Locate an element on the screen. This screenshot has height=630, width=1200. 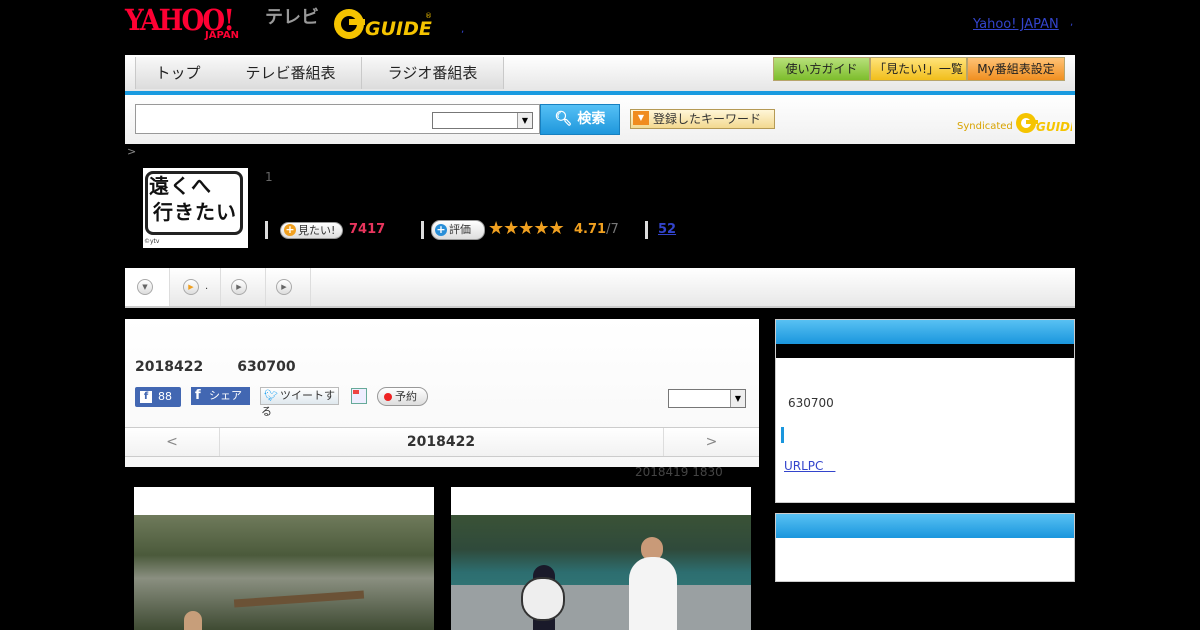
program-image-credit: ©ytv is located at coordinates (152, 241).